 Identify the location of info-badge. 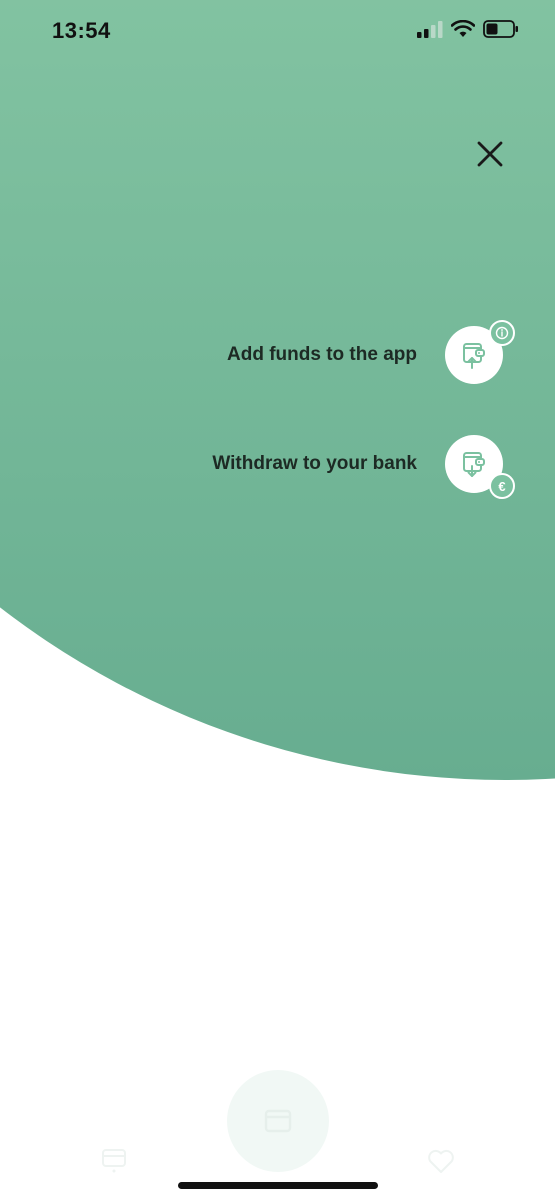
(502, 333).